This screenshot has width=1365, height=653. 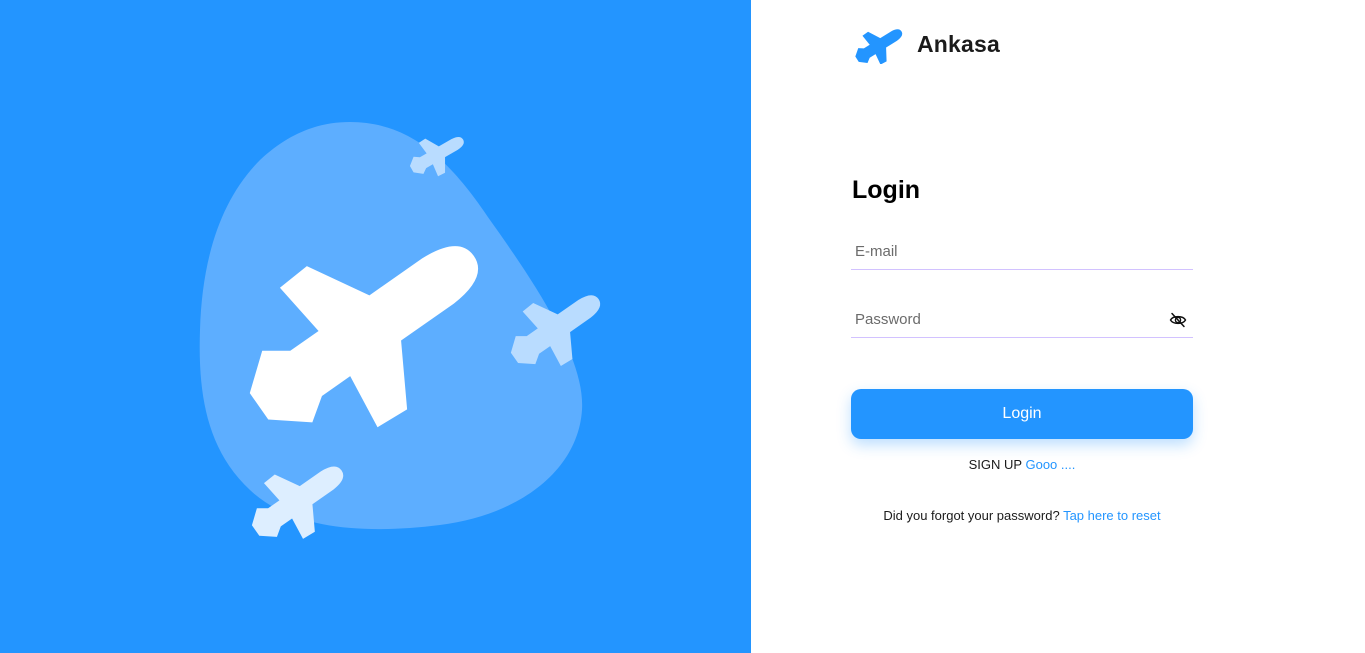 What do you see at coordinates (1112, 515) in the screenshot?
I see `reset-password-link: Tap here to reset` at bounding box center [1112, 515].